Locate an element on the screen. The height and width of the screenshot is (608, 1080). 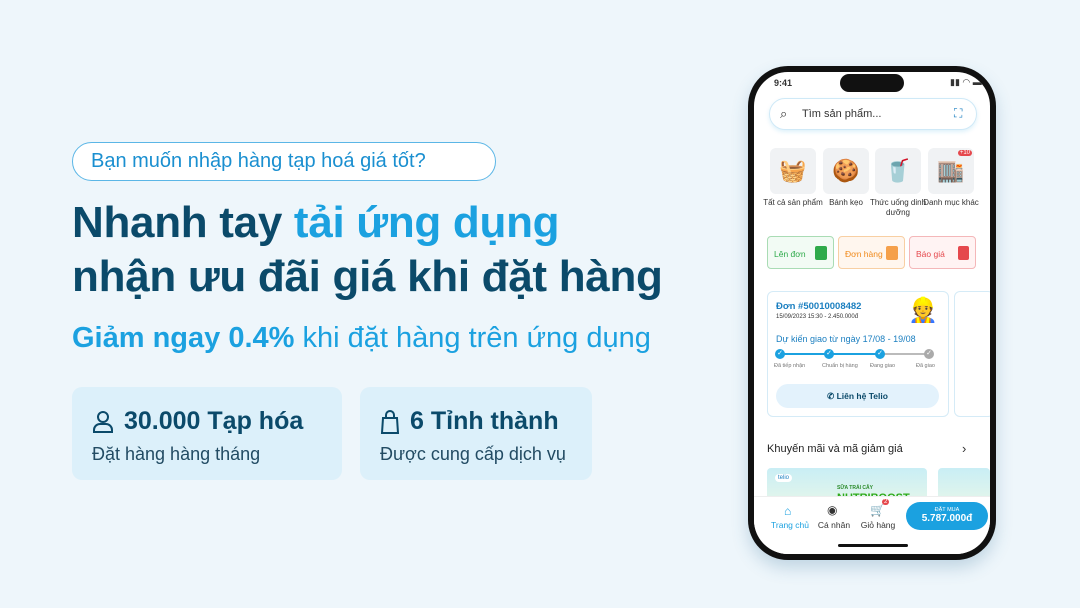
nav-home: Trang chủ is located at coordinates (790, 525).